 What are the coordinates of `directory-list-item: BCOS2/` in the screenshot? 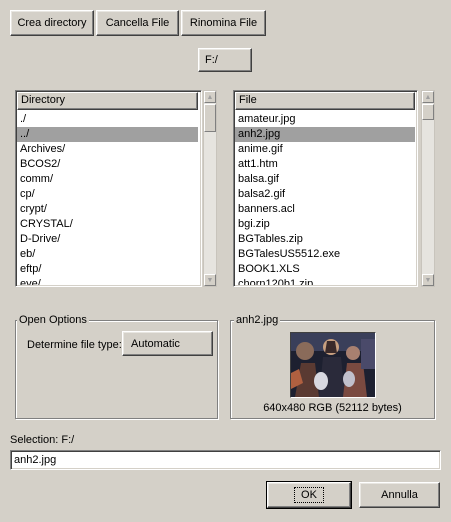 It's located at (107, 164).